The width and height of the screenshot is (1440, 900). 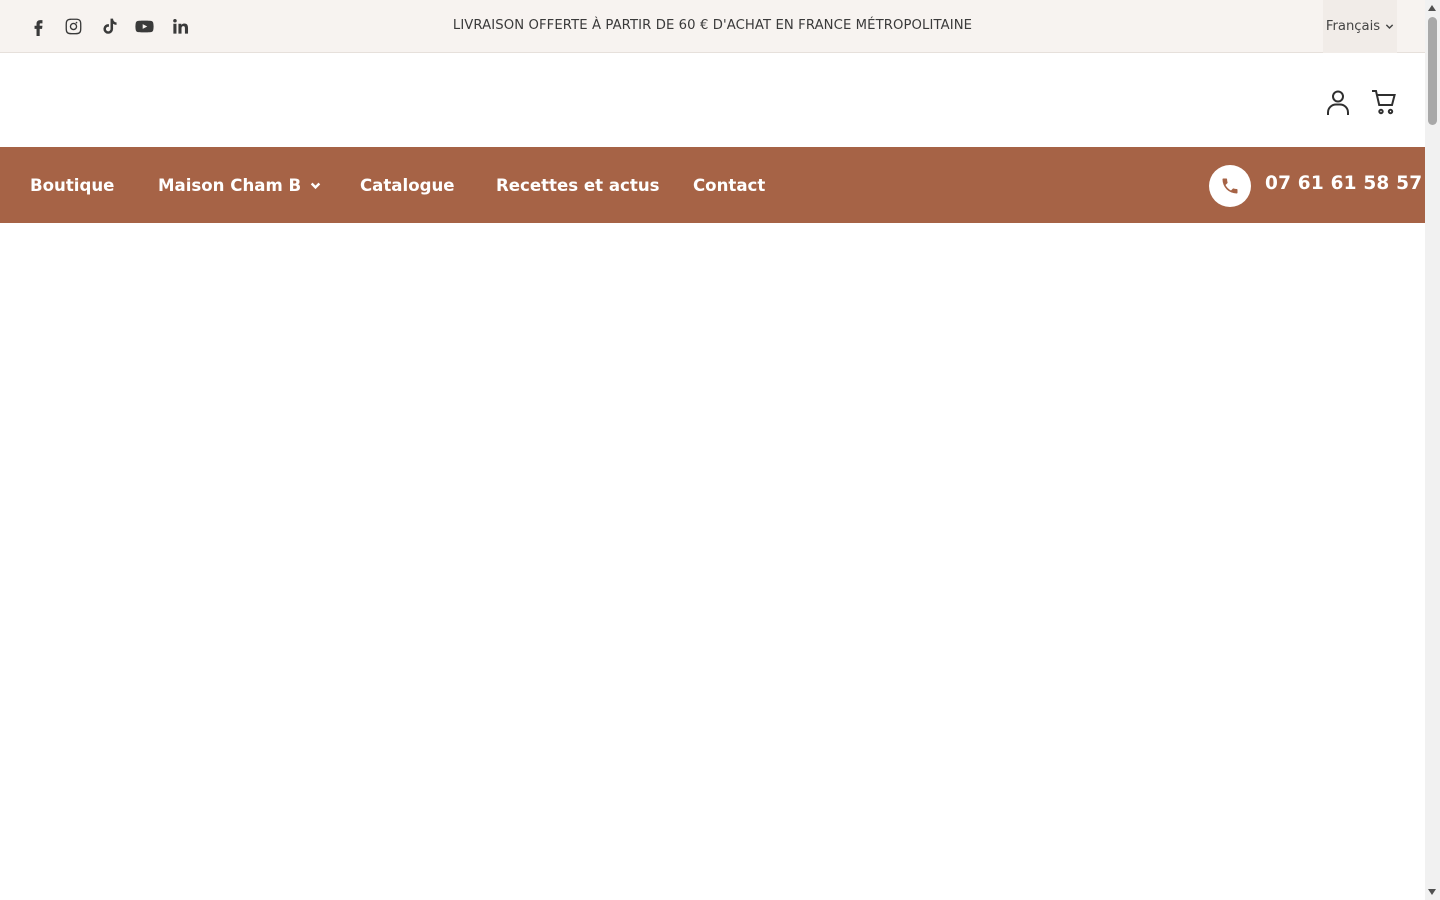 I want to click on nav-item-label: Contact, so click(x=729, y=185).